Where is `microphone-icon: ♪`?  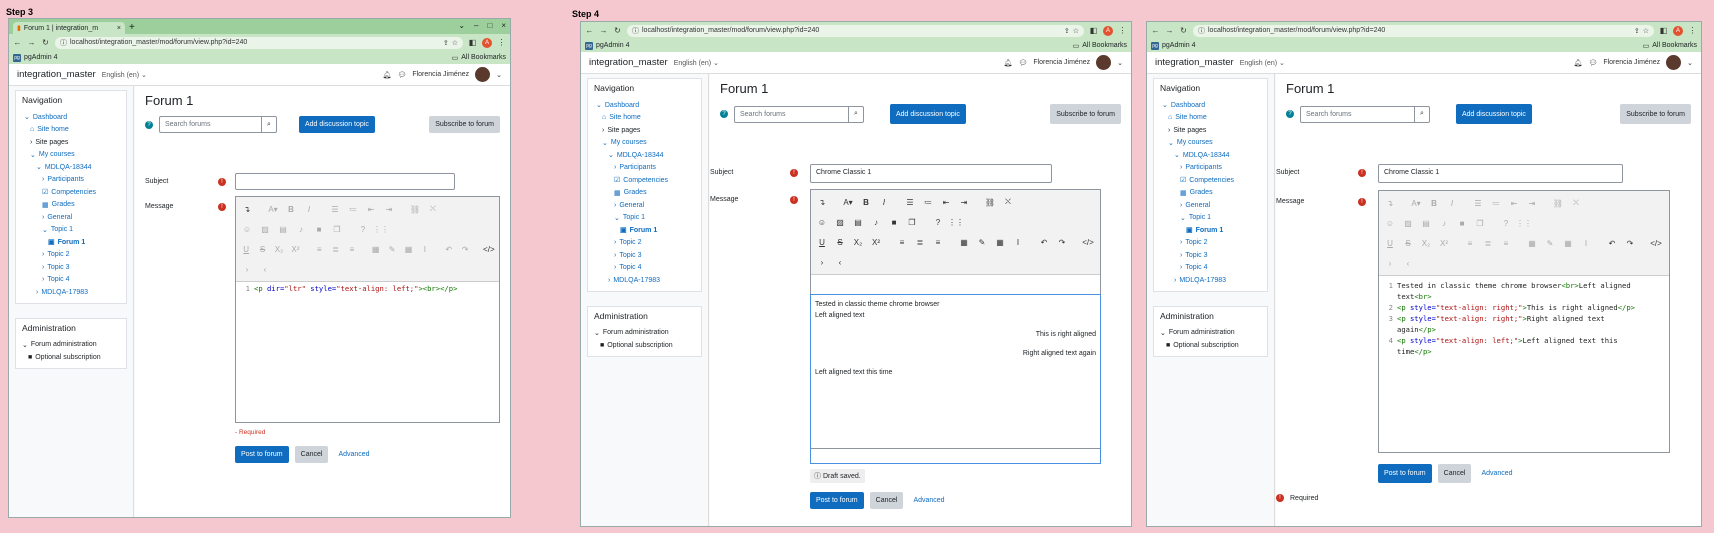 microphone-icon: ♪ is located at coordinates (876, 222).